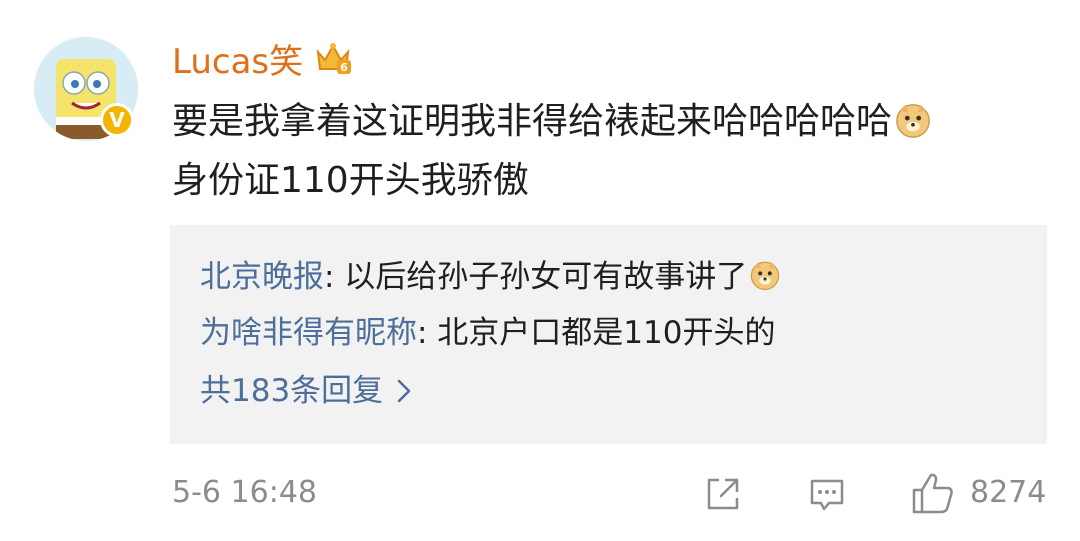 The height and width of the screenshot is (541, 1080). I want to click on more-replies-label: 共183条回复, so click(292, 391).